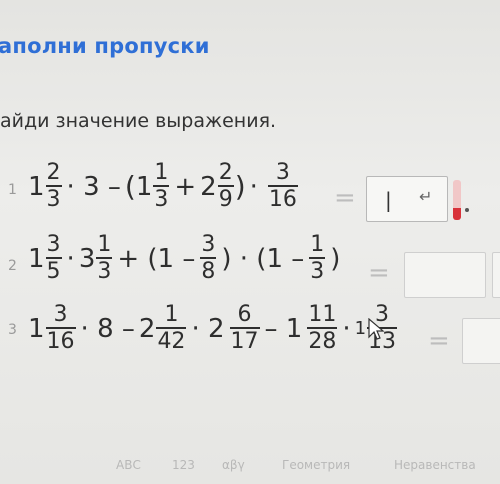 The width and height of the screenshot is (500, 484). I want to click on dot-mark, so click(467, 210).